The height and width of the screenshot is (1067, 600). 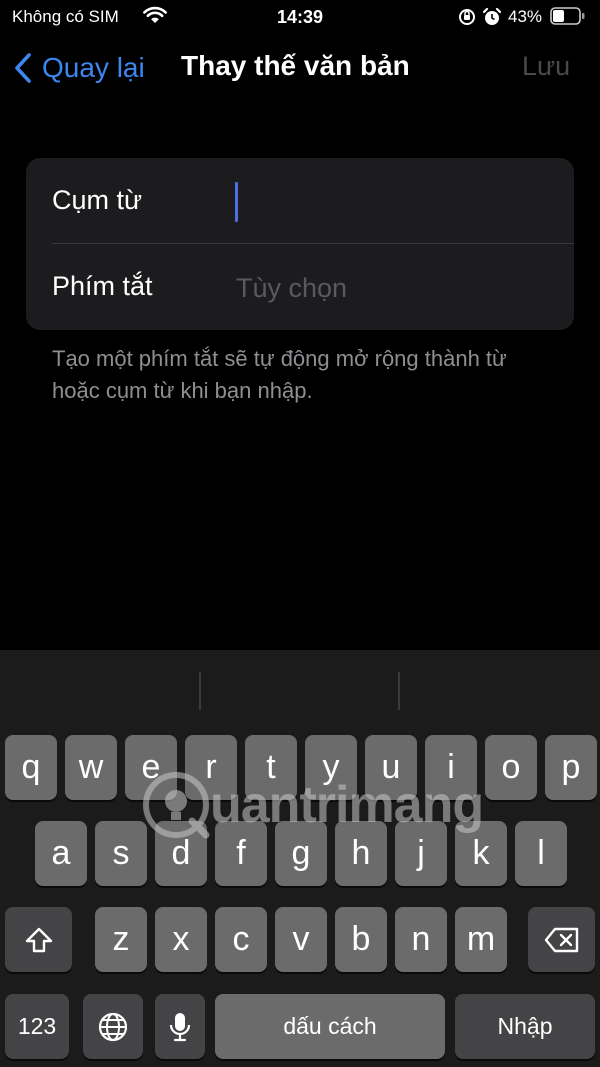 I want to click on key-q-label: q, so click(x=31, y=767).